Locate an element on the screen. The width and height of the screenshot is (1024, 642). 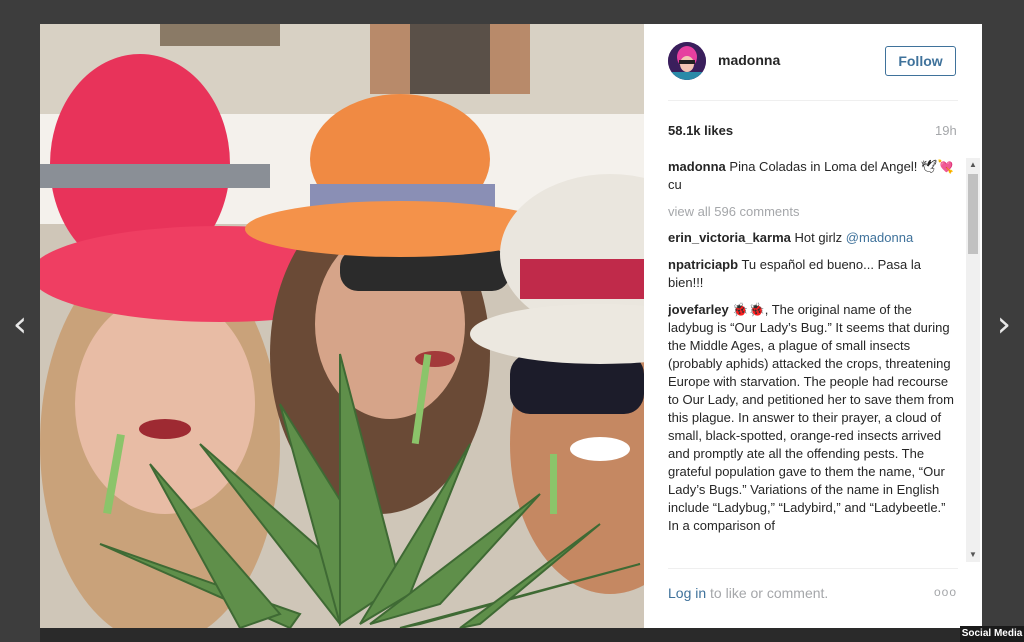
footer-text: to like or comment. is located at coordinates (767, 593).